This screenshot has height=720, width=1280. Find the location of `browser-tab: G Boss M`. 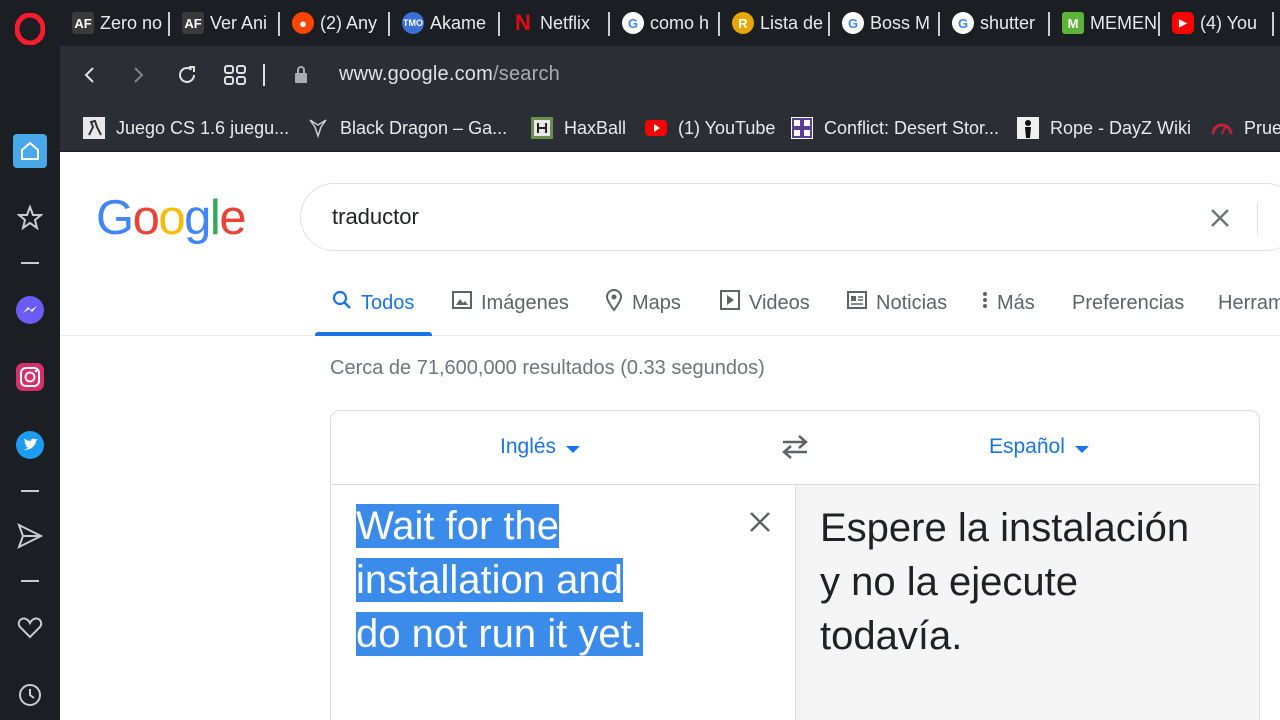

browser-tab: G Boss M is located at coordinates (884, 23).